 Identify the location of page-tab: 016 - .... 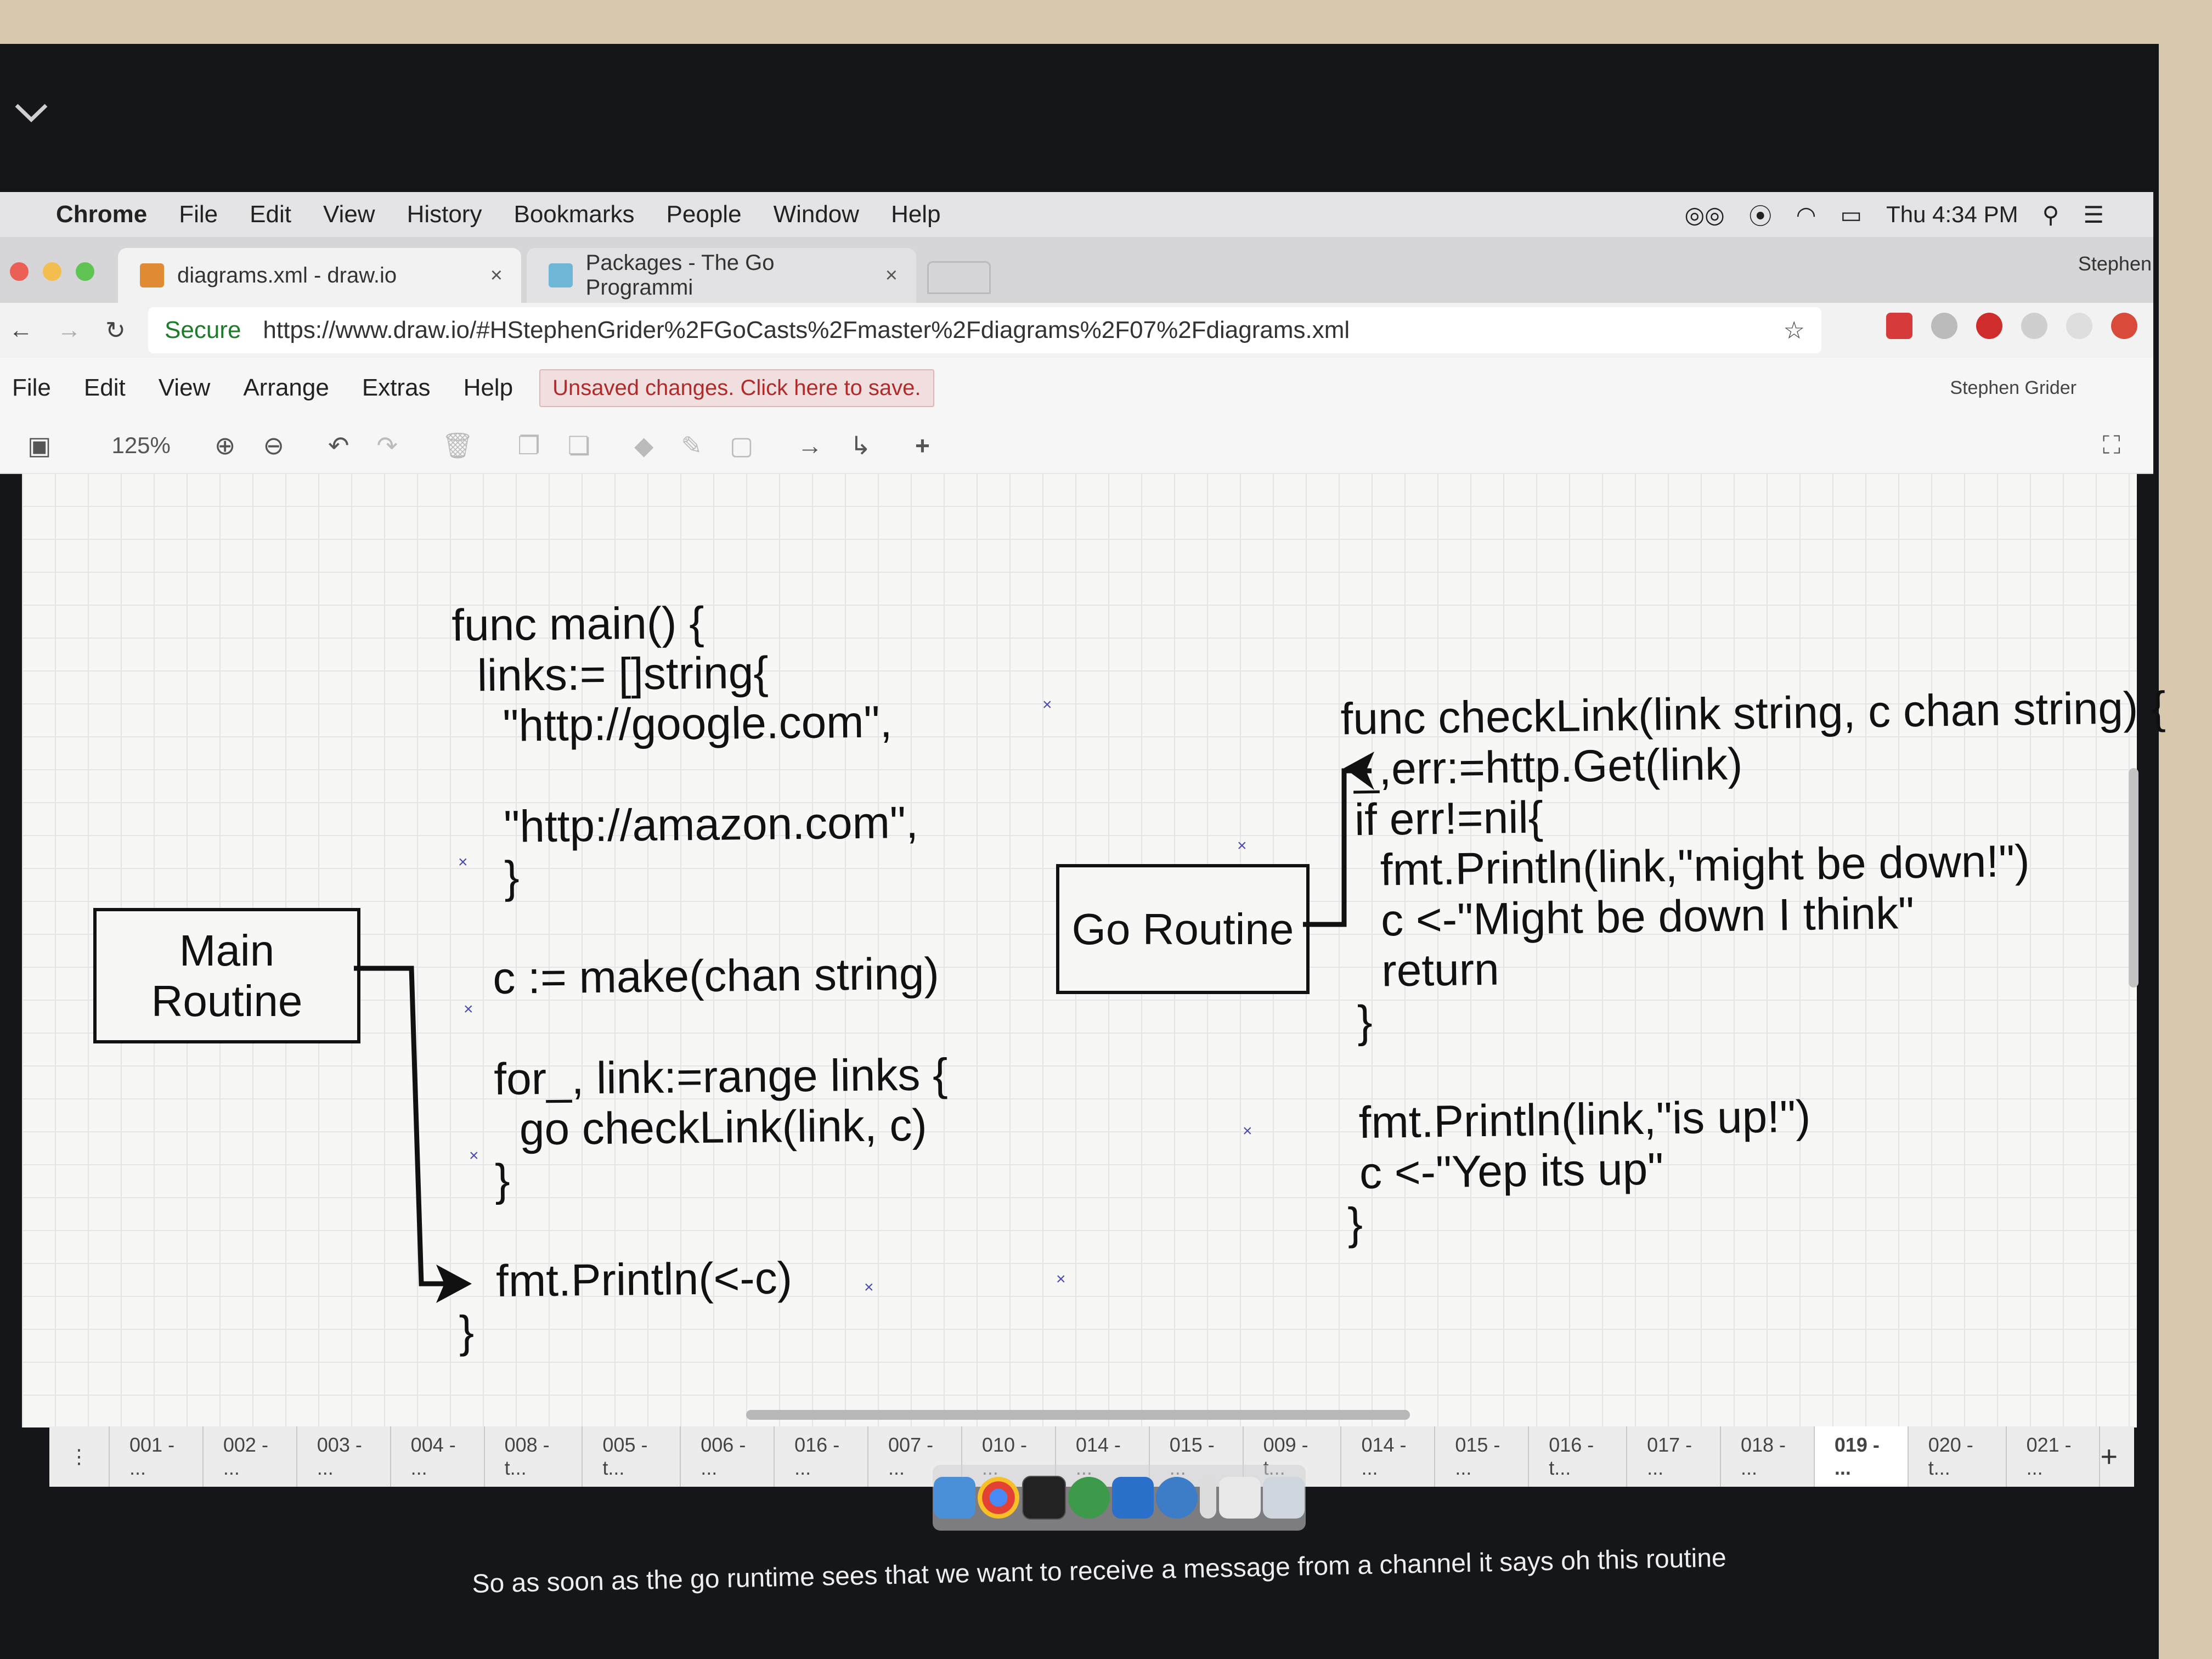
(822, 1456).